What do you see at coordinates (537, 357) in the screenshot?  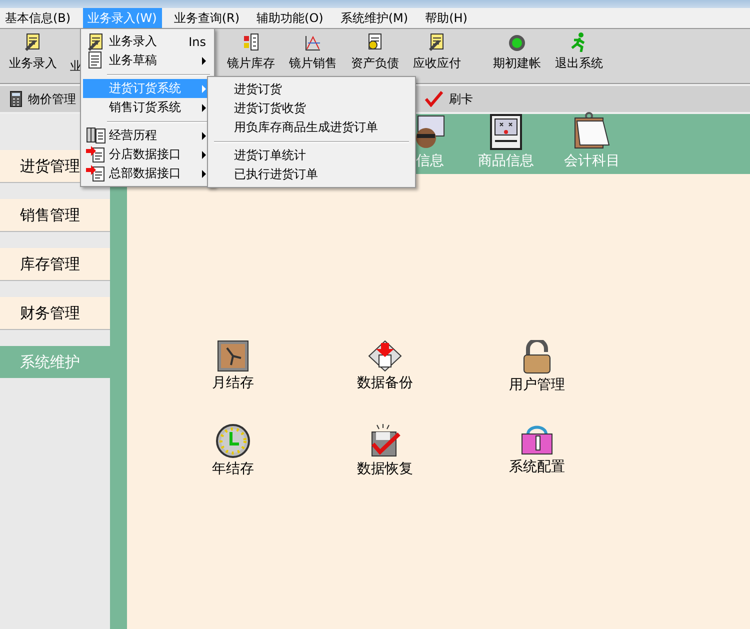 I see `padlock-icon` at bounding box center [537, 357].